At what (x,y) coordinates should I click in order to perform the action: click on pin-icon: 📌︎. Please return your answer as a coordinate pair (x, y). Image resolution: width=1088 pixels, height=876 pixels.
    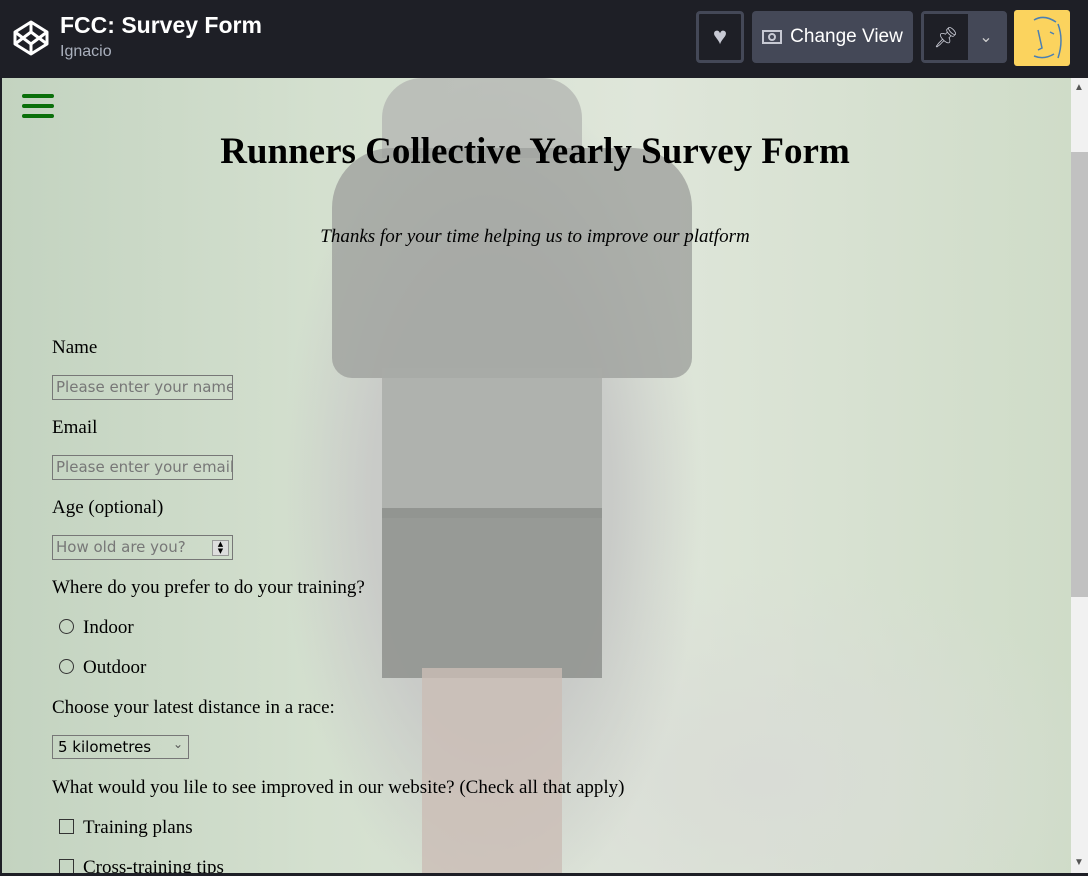
    Looking at the image, I should click on (946, 37).